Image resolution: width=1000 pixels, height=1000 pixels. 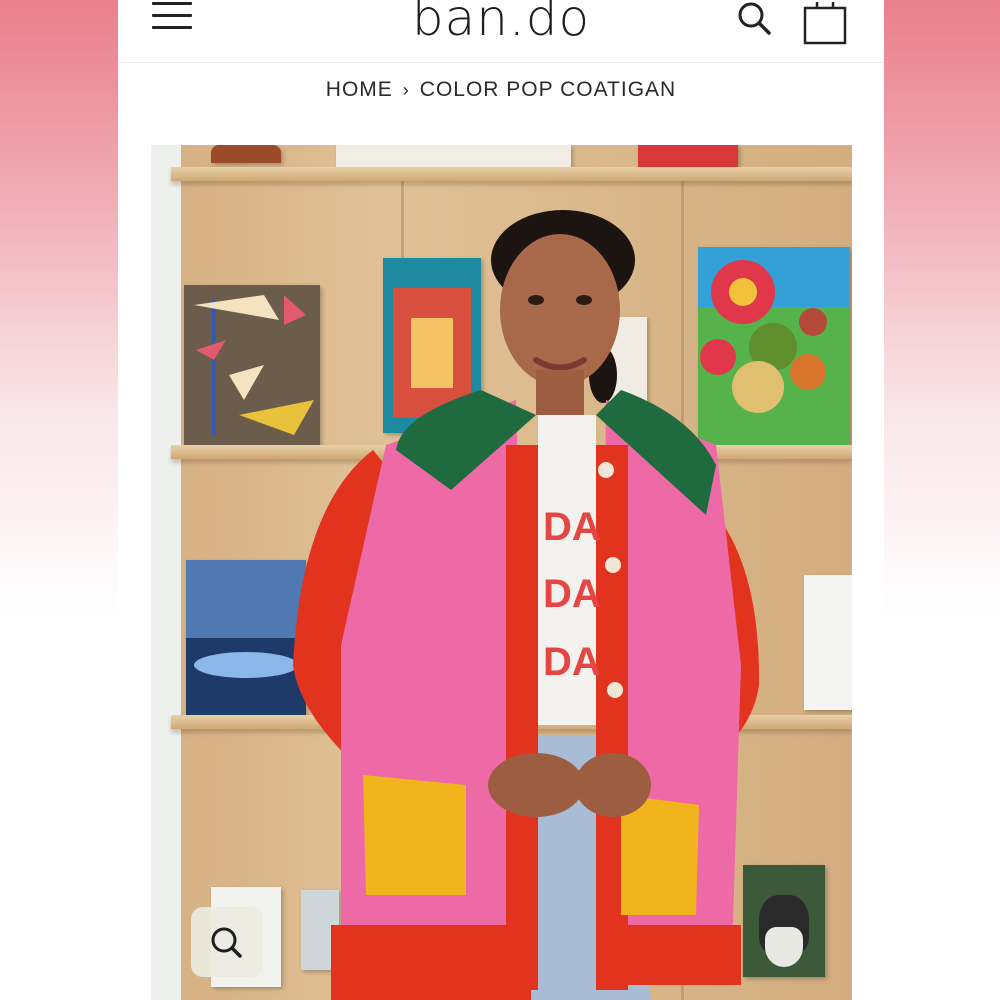 I want to click on shopping-bag-icon, so click(x=826, y=23).